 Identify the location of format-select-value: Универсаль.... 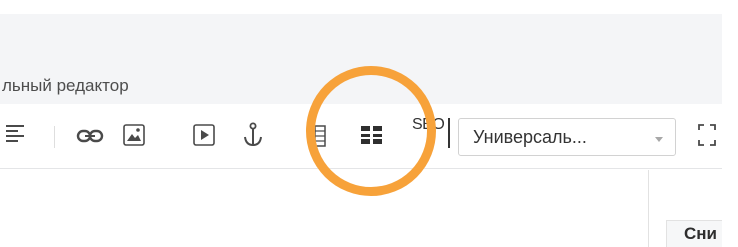
(530, 137).